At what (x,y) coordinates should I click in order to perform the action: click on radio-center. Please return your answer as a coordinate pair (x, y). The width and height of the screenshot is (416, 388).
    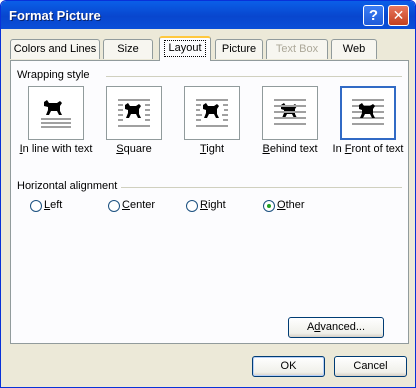
    Looking at the image, I should click on (114, 206).